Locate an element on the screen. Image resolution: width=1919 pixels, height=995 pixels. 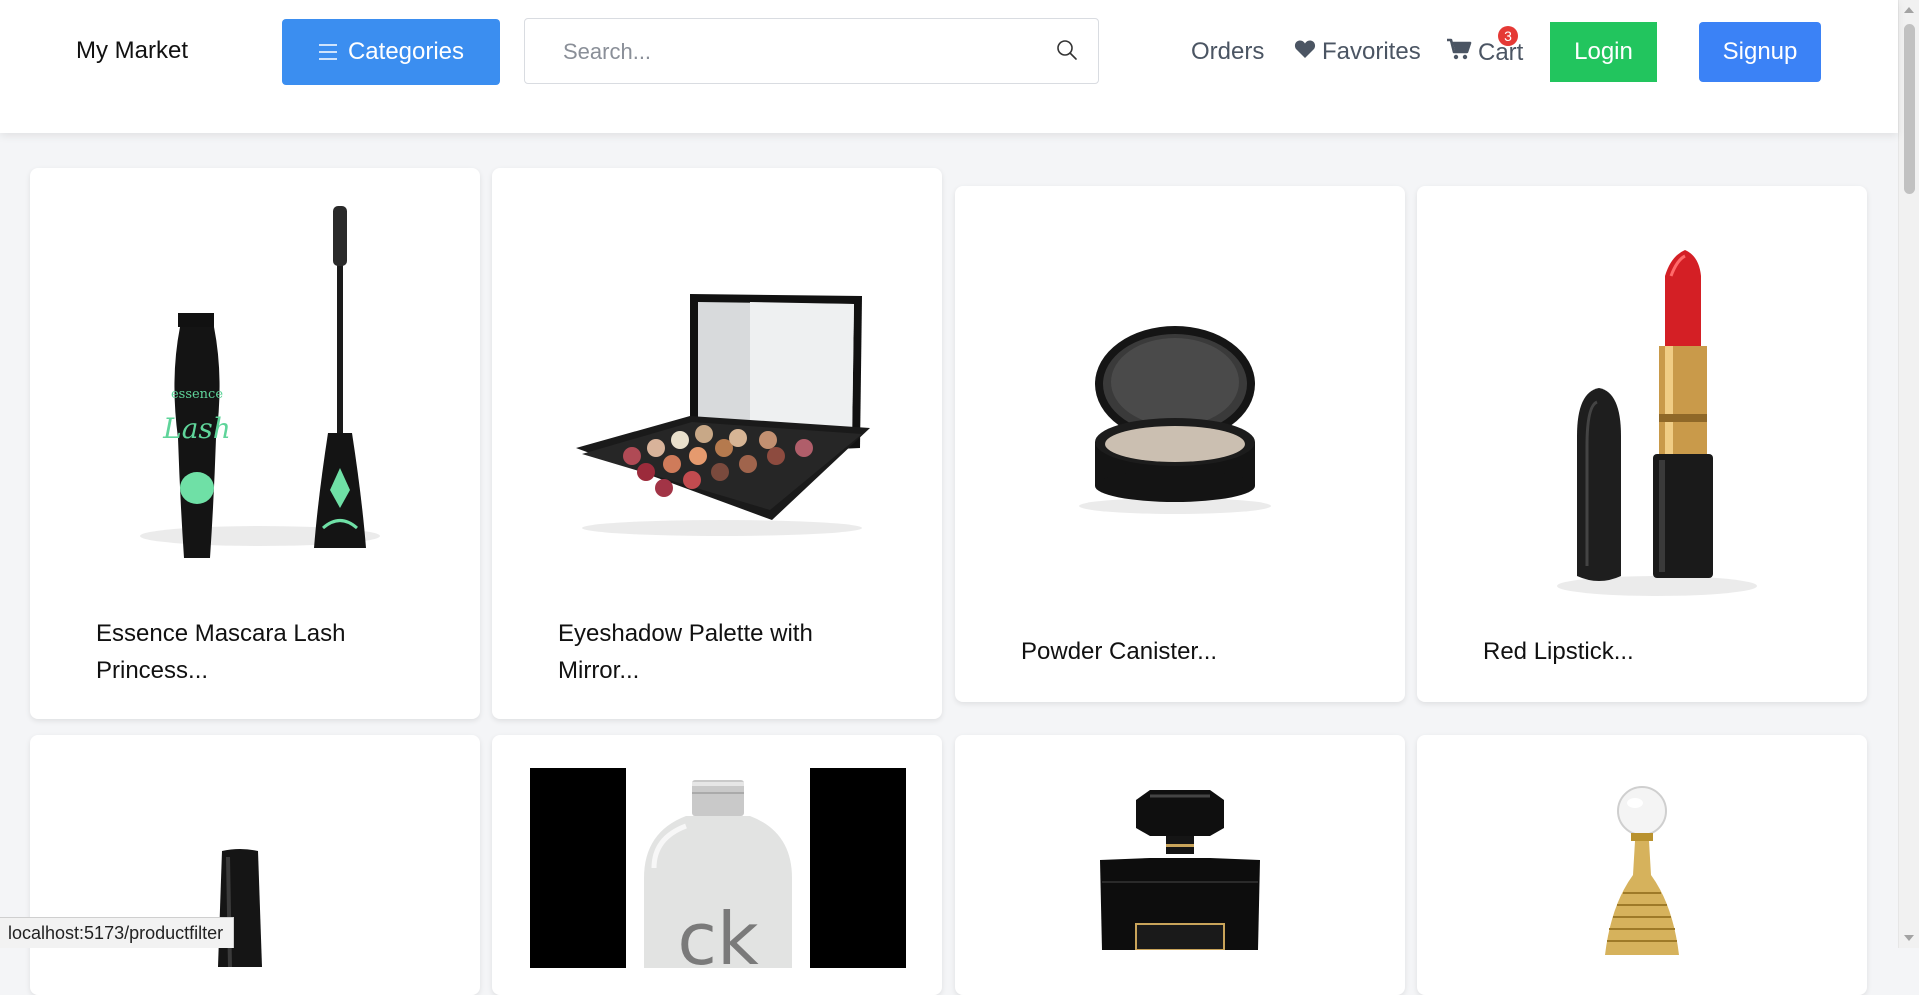
red-lipstick-image is located at coordinates (1657, 423).